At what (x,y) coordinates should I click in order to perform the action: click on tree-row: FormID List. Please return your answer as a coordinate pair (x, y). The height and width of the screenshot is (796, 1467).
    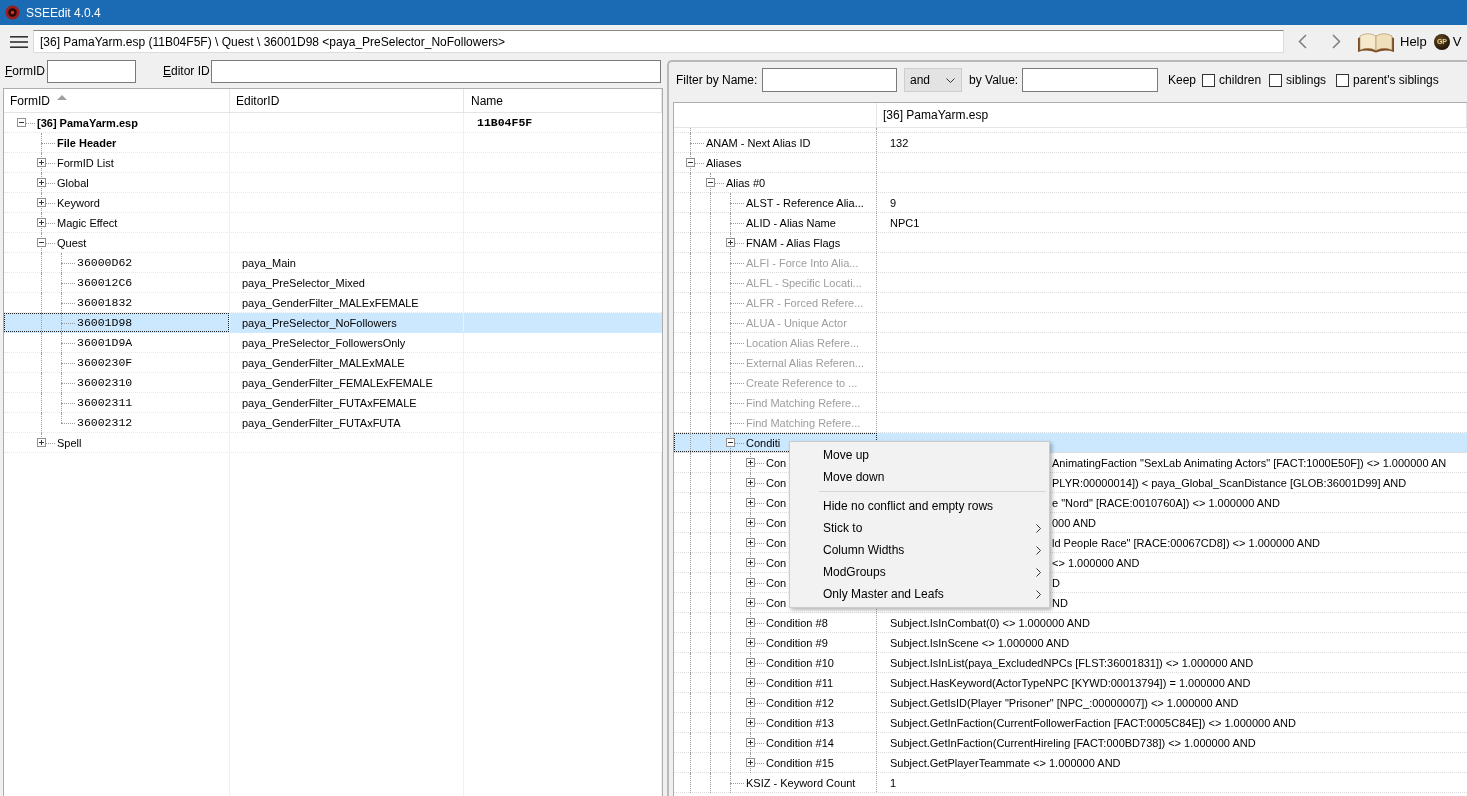
    Looking at the image, I should click on (333, 163).